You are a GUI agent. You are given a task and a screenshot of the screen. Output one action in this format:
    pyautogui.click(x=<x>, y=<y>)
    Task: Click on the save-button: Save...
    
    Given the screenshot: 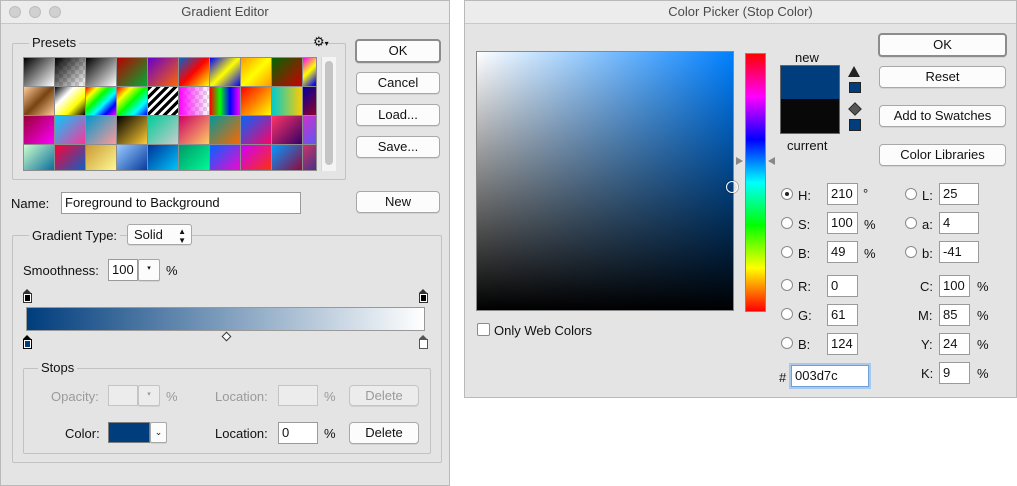 What is the action you would take?
    pyautogui.click(x=398, y=147)
    